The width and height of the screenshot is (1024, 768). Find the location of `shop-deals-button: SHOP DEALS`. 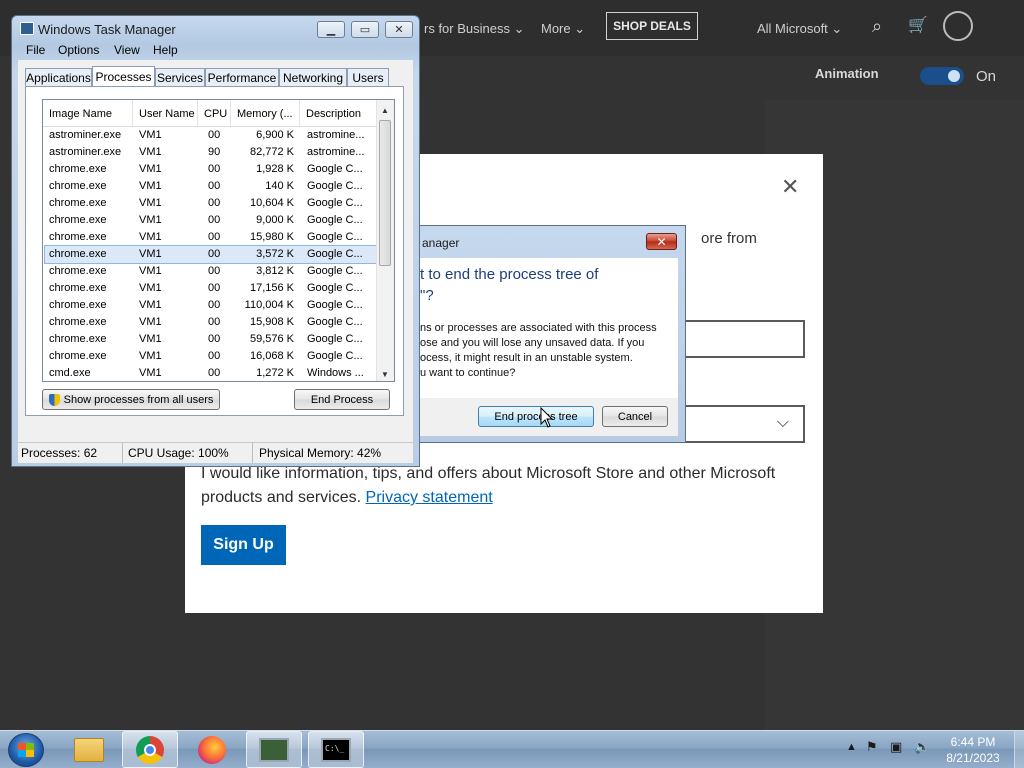

shop-deals-button: SHOP DEALS is located at coordinates (652, 26).